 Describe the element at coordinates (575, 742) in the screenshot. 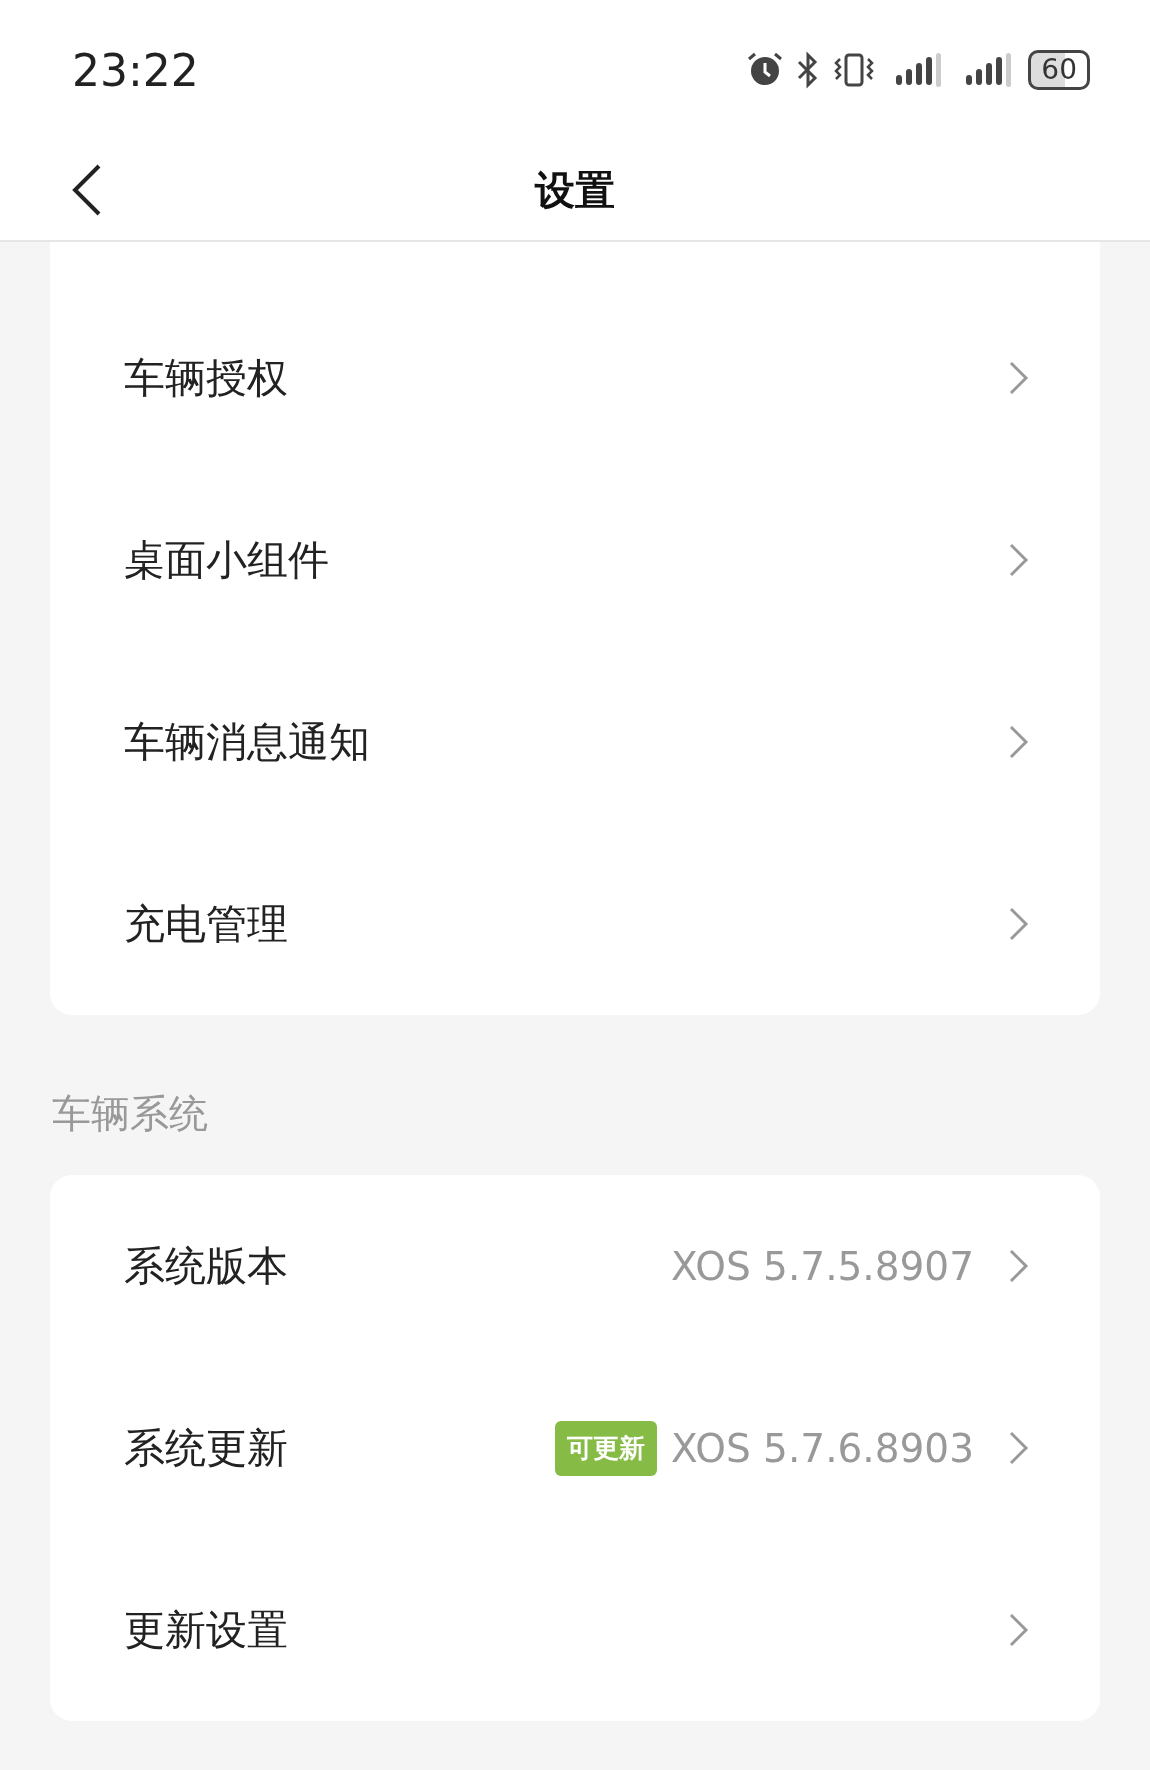

I see `settings-row: 车辆消息通知` at that location.